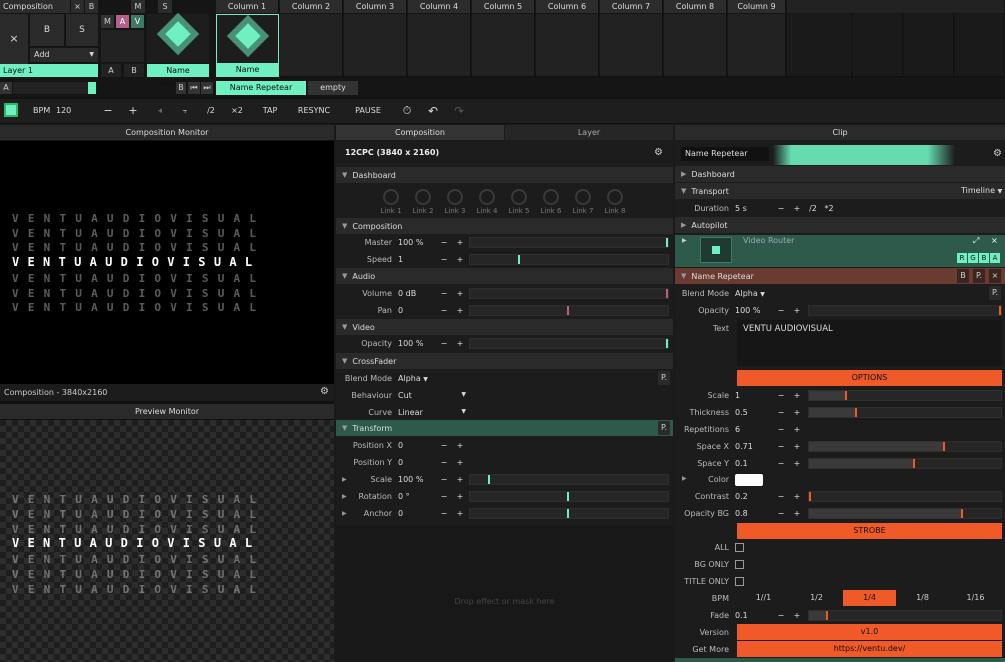  Describe the element at coordinates (979, 276) in the screenshot. I see `effect-p-button: P.` at that location.